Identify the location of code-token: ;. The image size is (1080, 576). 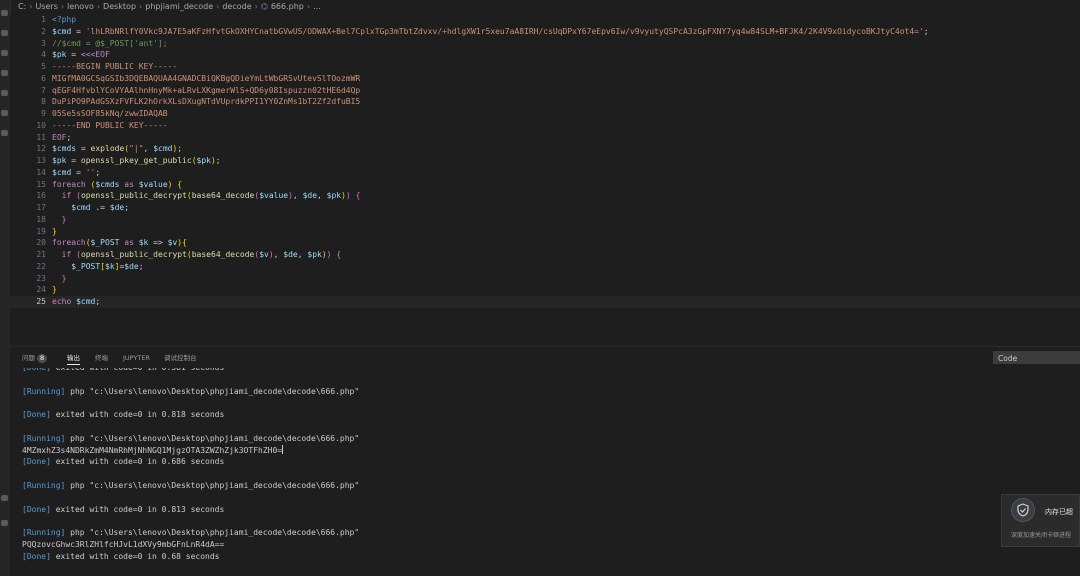
(180, 149).